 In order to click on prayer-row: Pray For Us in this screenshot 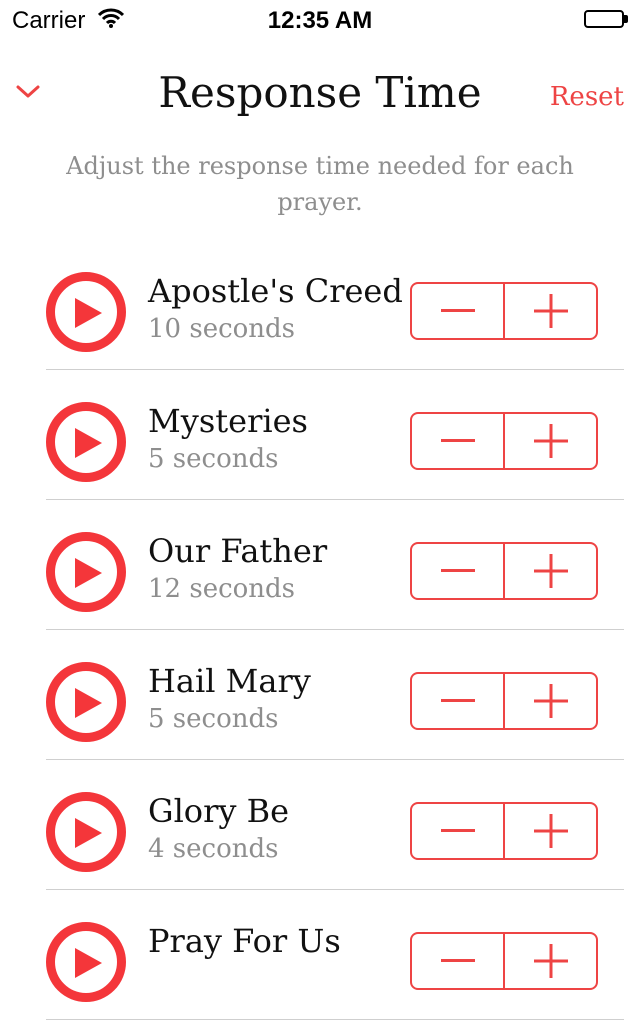, I will do `click(320, 955)`.